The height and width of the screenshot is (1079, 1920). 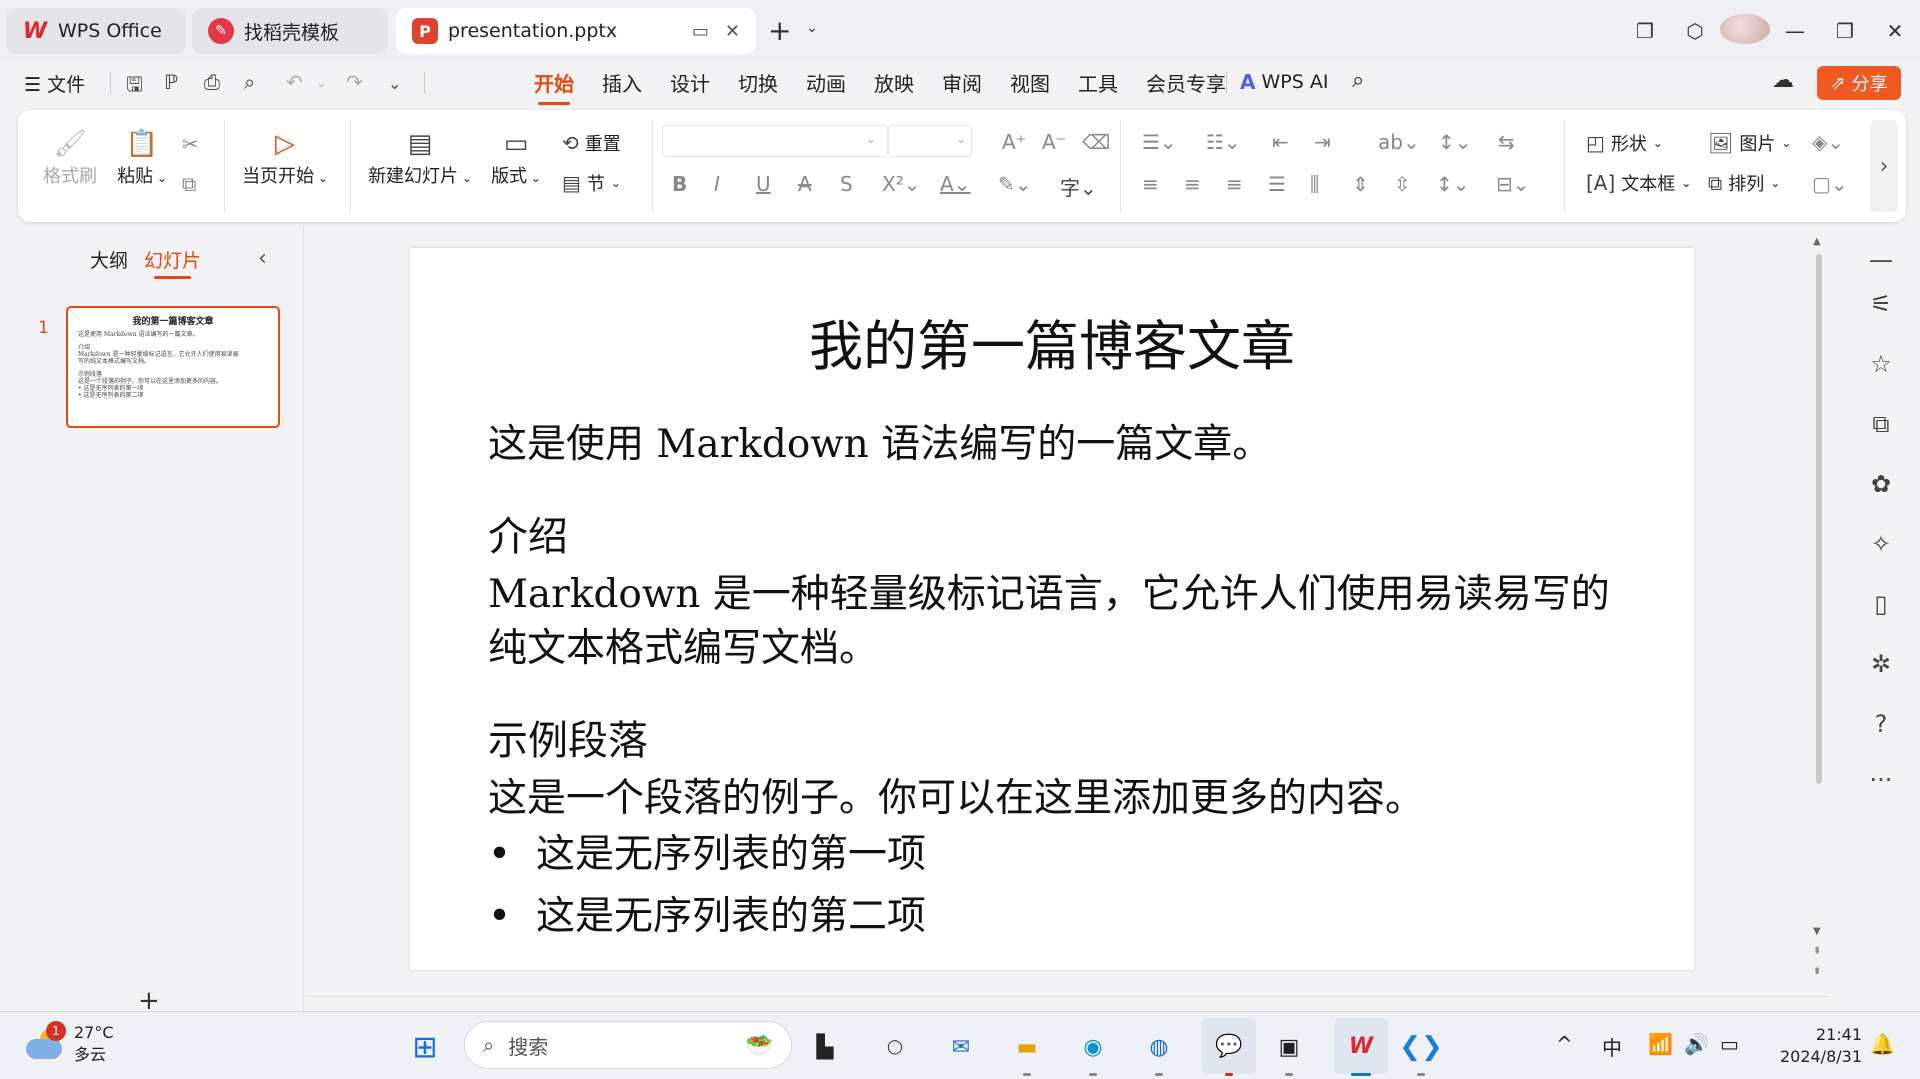 What do you see at coordinates (1223, 142) in the screenshot?
I see `numbered-list-icon: ☷⌄` at bounding box center [1223, 142].